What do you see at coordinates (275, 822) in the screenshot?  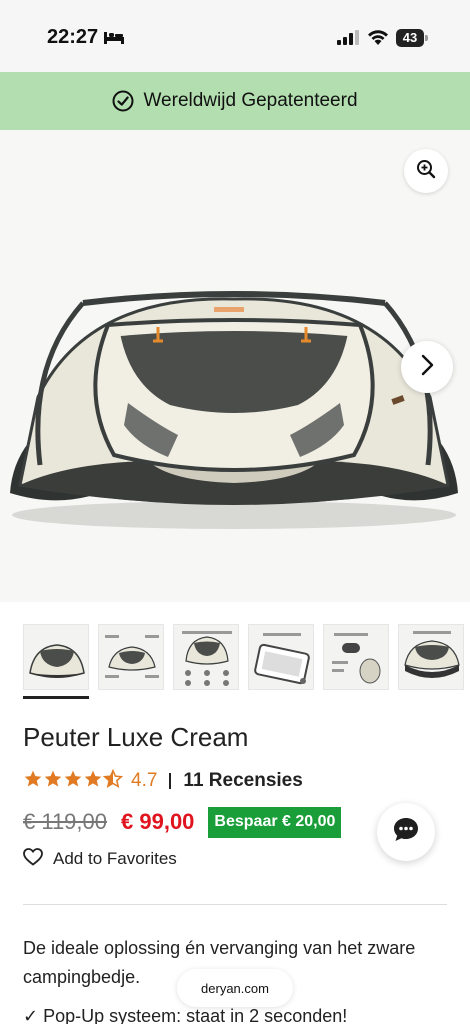 I see `savings-badge: Bespaar € 20,00` at bounding box center [275, 822].